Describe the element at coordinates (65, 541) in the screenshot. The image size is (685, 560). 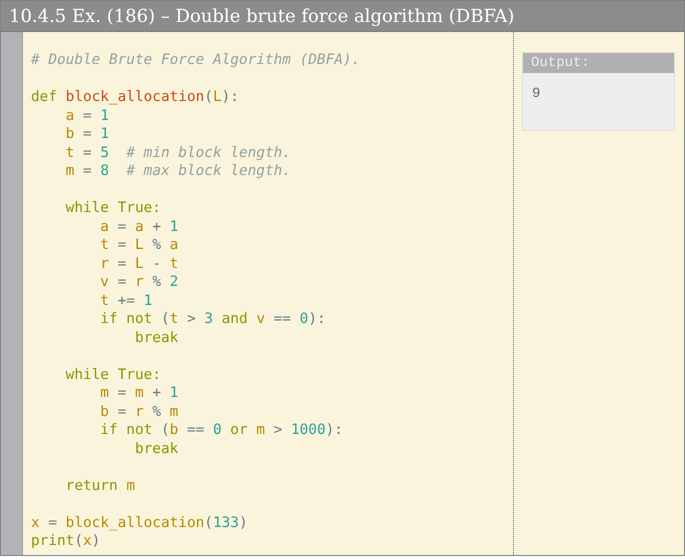
I see `code-line: print(x)` at that location.